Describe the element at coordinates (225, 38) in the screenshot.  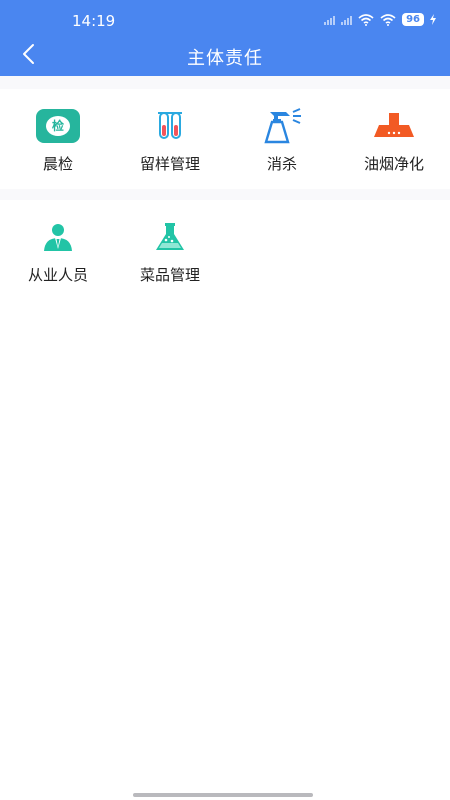
I see `app-header: 14:19 96 主体责任` at that location.